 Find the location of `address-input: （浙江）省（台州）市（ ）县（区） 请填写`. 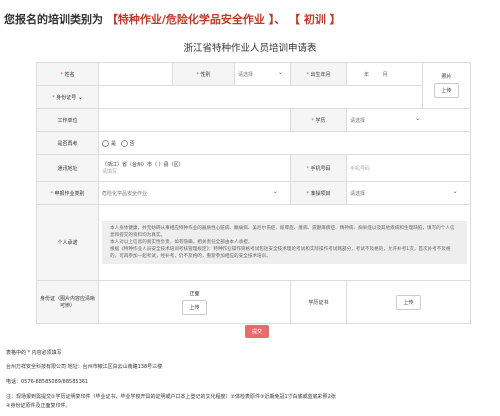

address-input: （浙江）省（台州）市（ ）县（区） 请填写 is located at coordinates (194, 168).